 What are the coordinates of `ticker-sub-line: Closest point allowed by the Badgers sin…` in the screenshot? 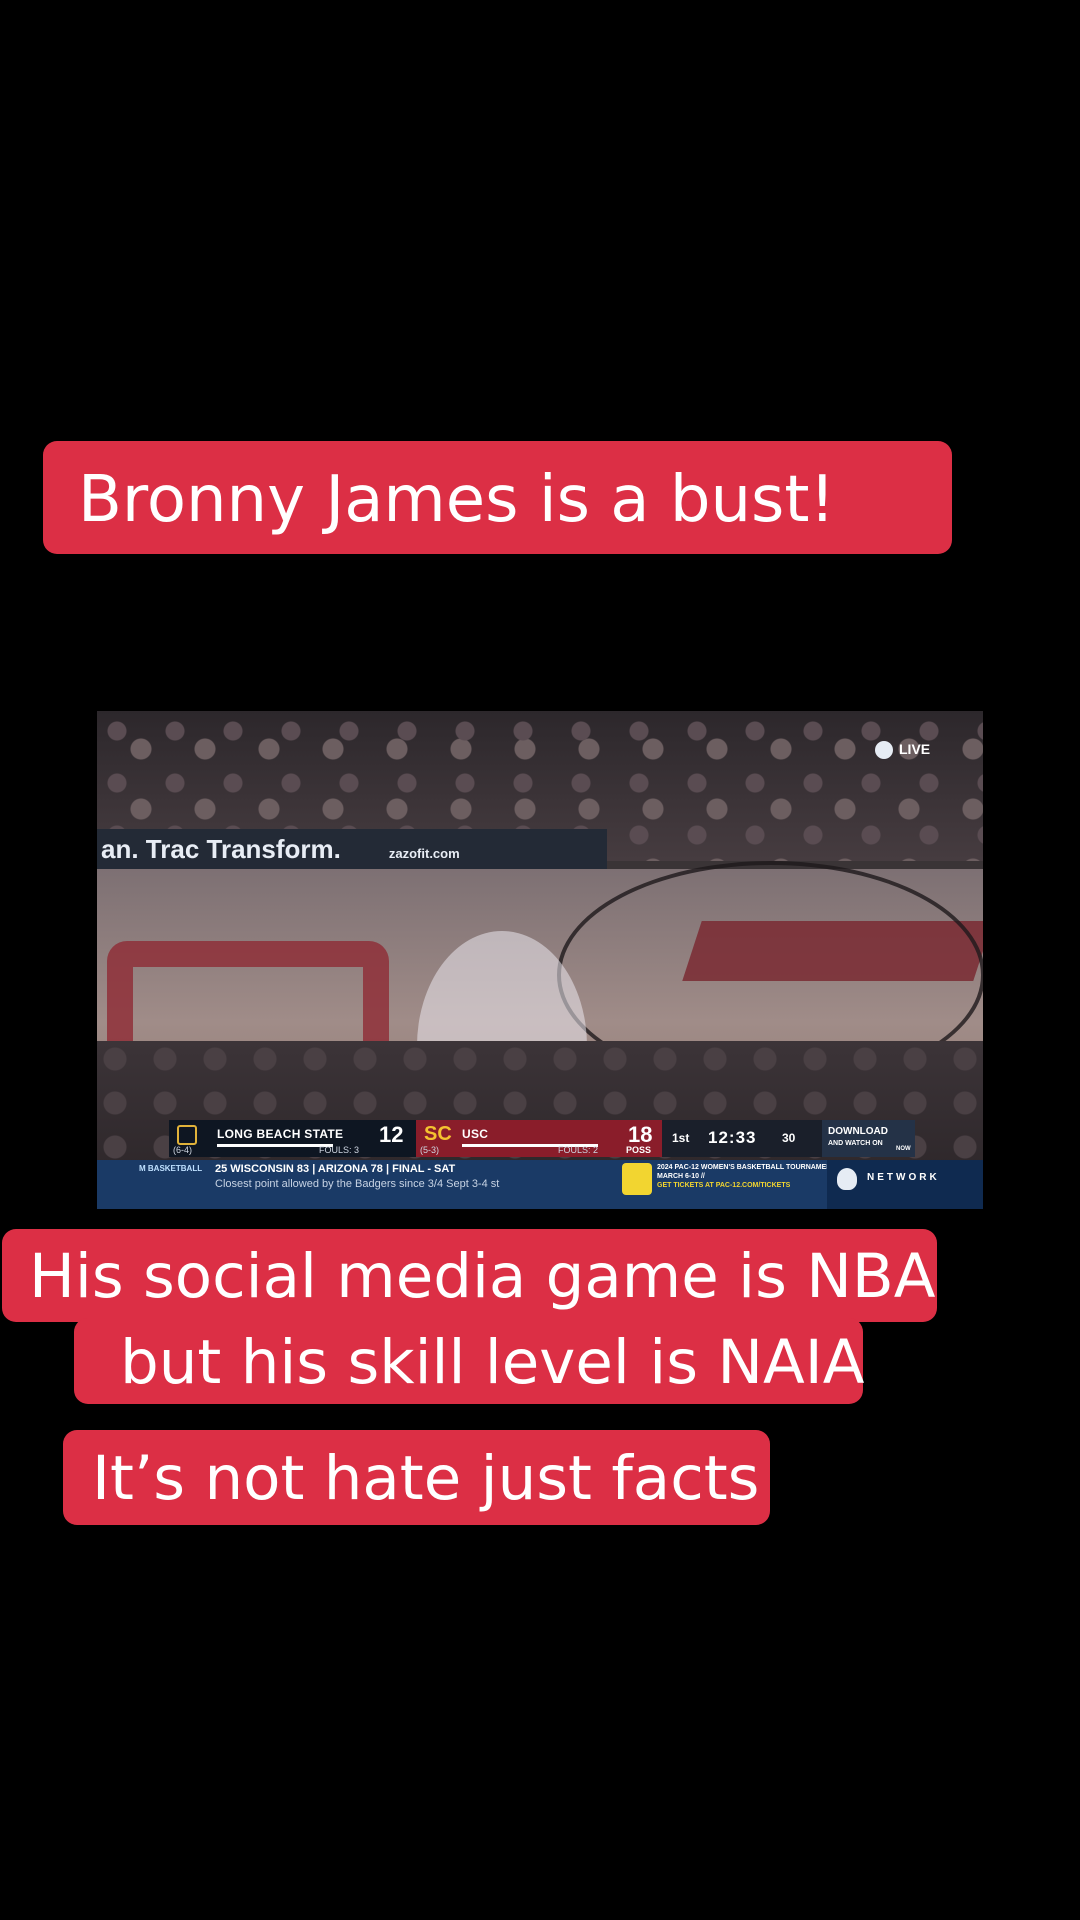 It's located at (357, 1184).